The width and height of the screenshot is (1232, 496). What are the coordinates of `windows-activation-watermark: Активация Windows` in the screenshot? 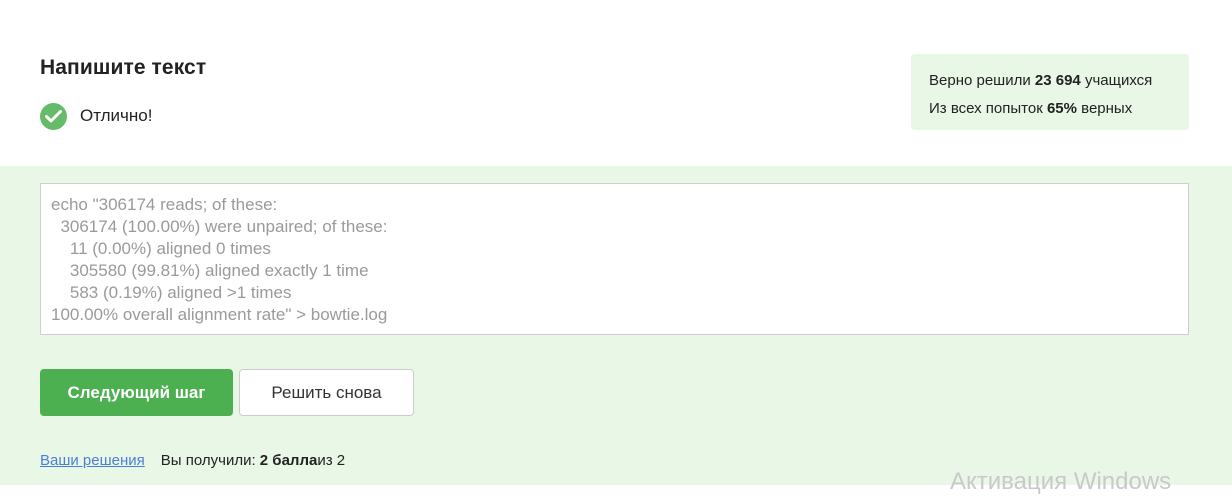 It's located at (1061, 481).